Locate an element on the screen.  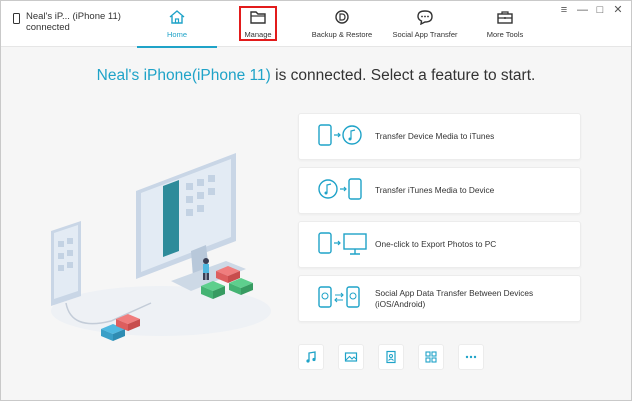
feature-label: Social App Data Transfer Between Devices is located at coordinates (454, 293).